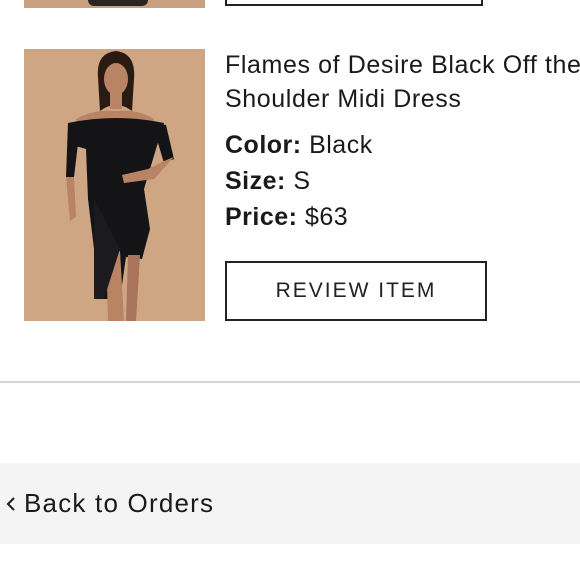  Describe the element at coordinates (356, 291) in the screenshot. I see `review-item-button: REVIEW ITEM` at that location.